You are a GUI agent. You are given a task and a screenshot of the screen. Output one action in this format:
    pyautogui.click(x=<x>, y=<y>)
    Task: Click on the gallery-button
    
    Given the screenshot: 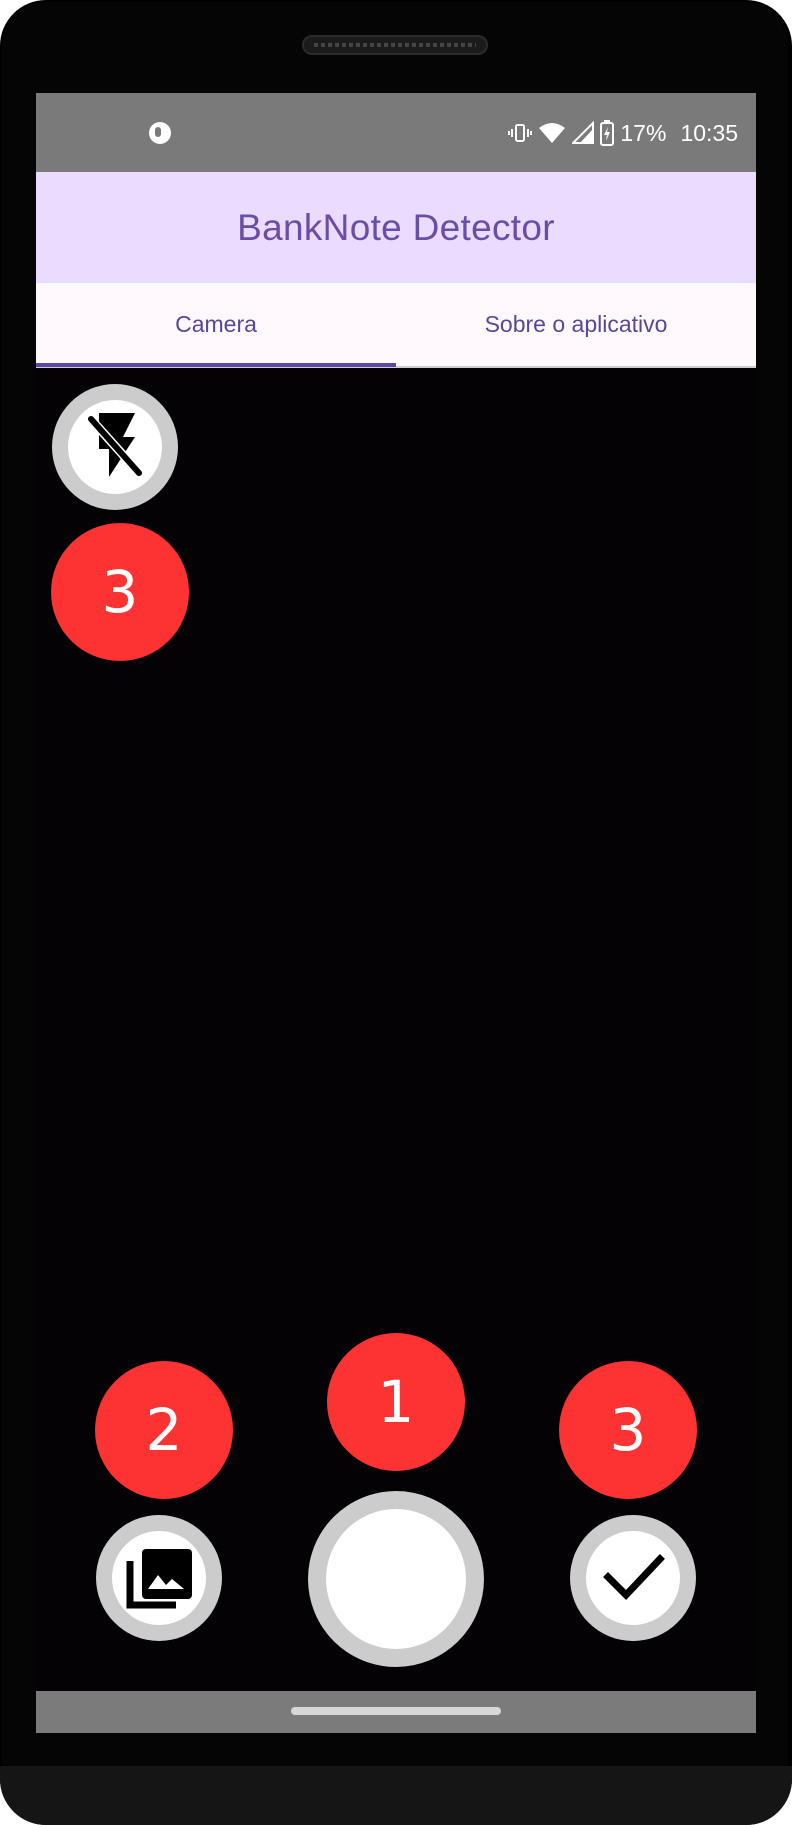 What is the action you would take?
    pyautogui.click(x=159, y=1578)
    